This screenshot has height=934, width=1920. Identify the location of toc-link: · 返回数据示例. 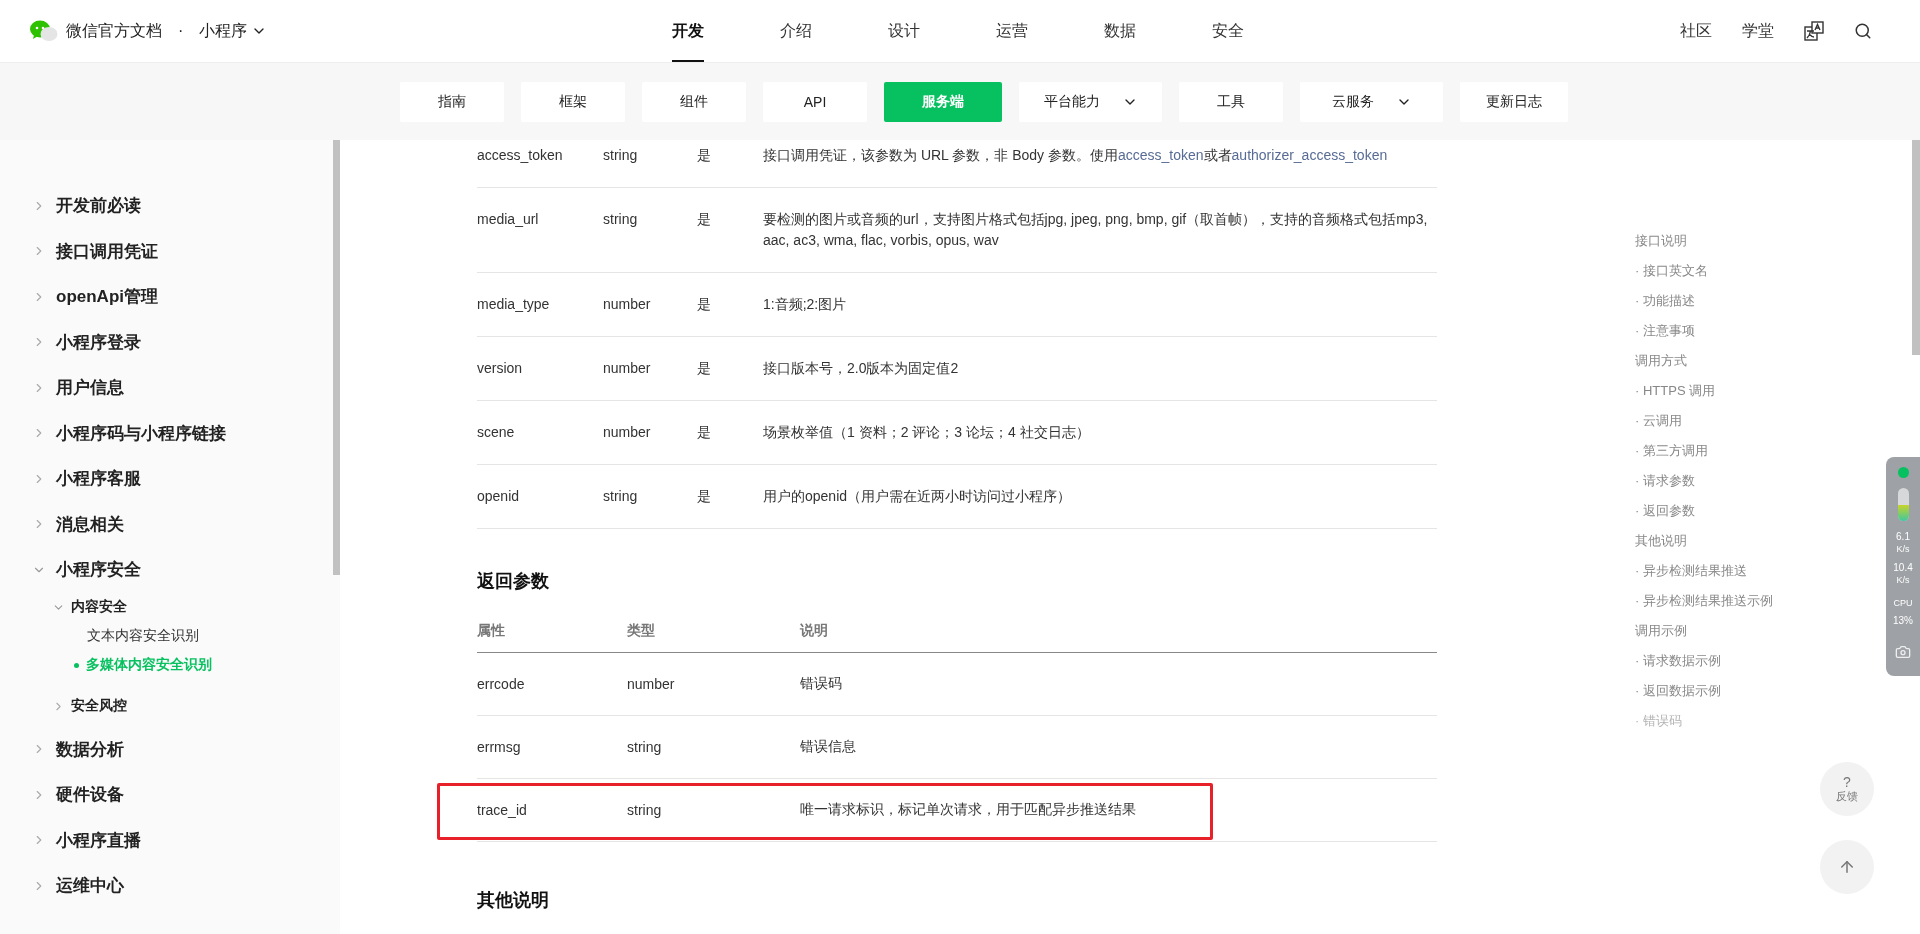
(1704, 691).